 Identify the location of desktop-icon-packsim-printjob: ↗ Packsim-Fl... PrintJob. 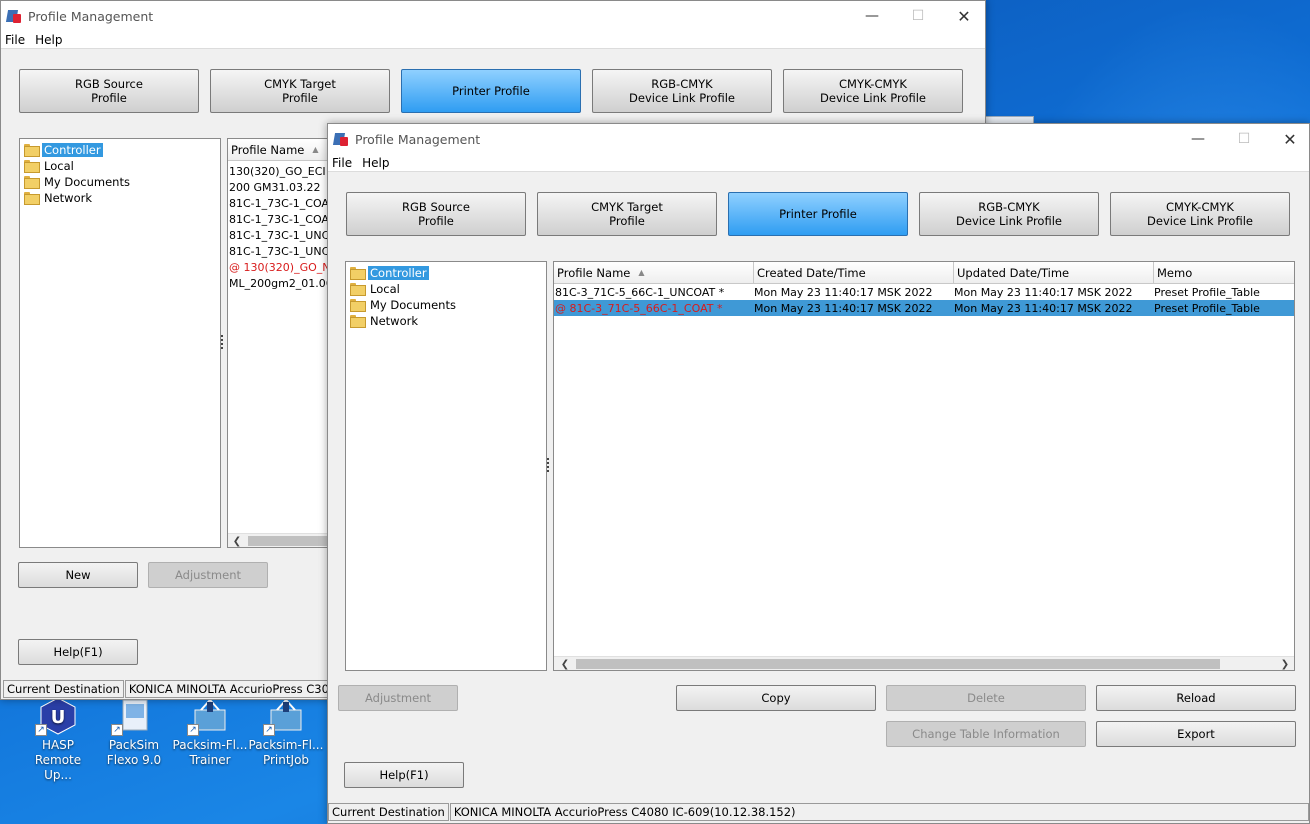
(286, 732).